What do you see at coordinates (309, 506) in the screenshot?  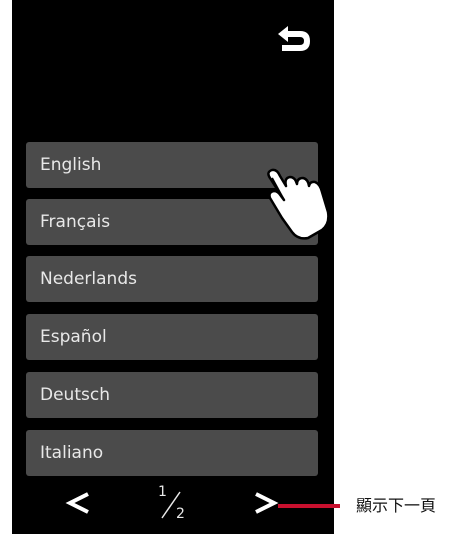 I see `callout-line` at bounding box center [309, 506].